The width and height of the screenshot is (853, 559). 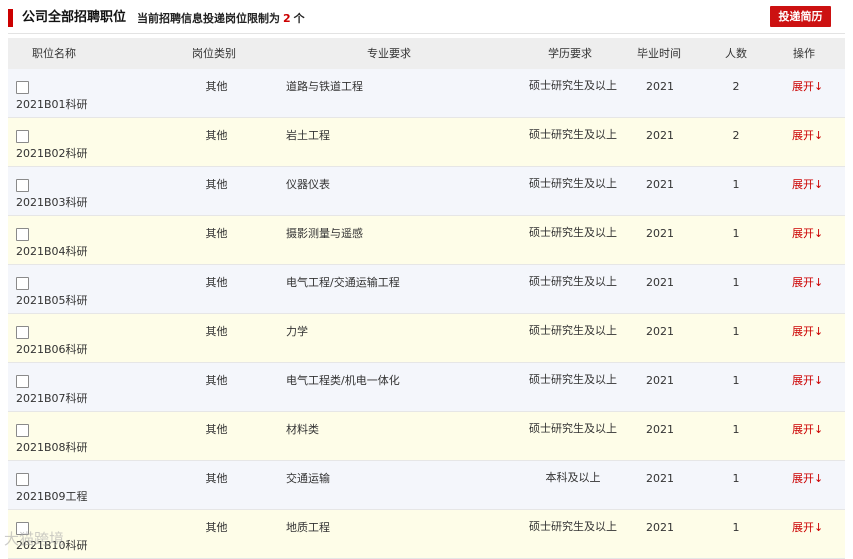 I want to click on column-header-graduation: 毕业时间, so click(x=659, y=53).